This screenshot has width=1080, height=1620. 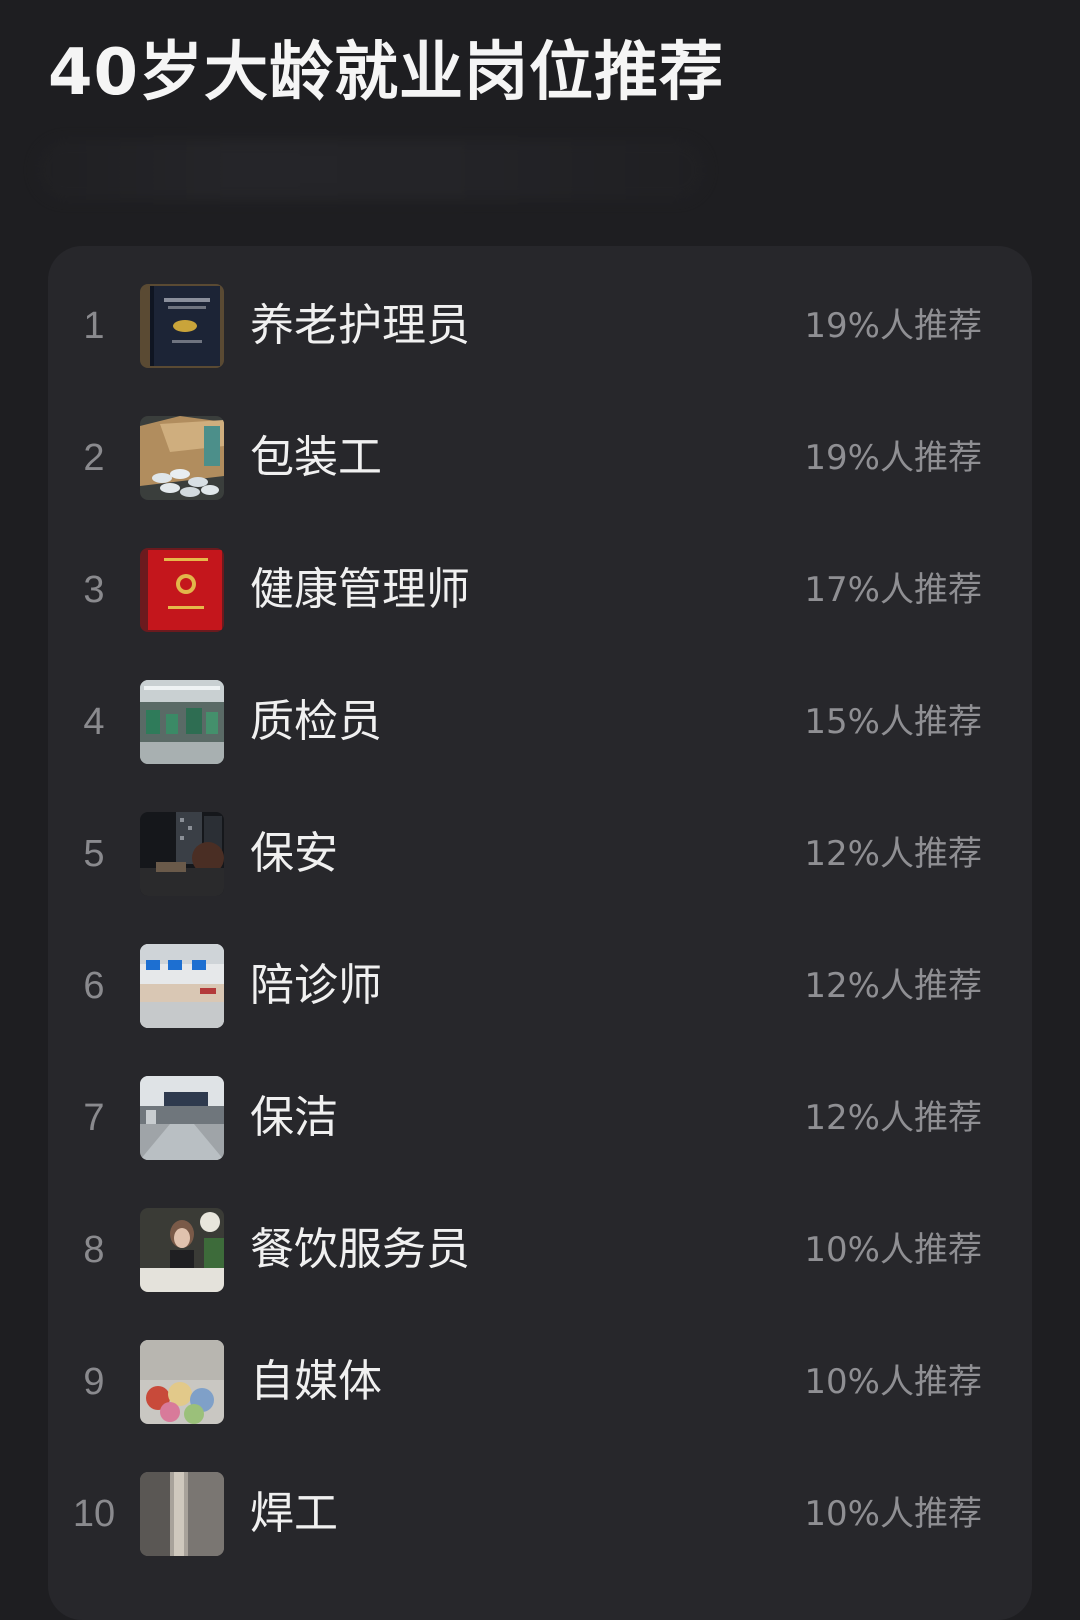 What do you see at coordinates (316, 721) in the screenshot?
I see `job-name: 质检员` at bounding box center [316, 721].